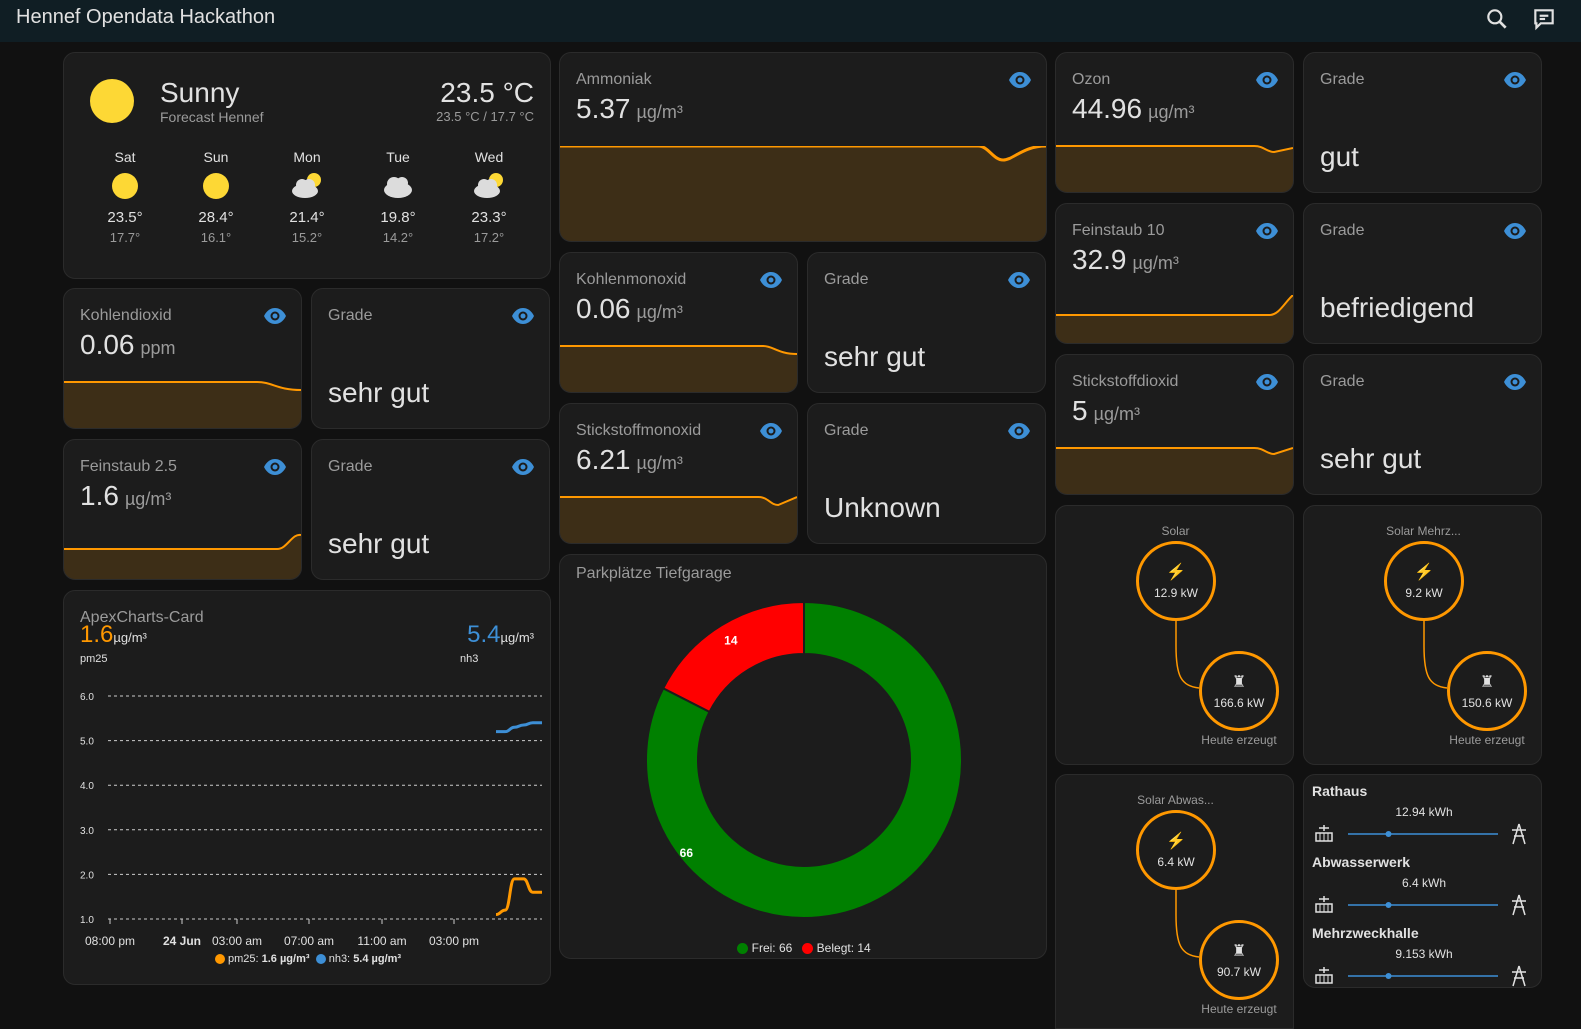 This screenshot has height=1029, width=1581. Describe the element at coordinates (87, 875) in the screenshot. I see `y-tick-label: 2.0` at that location.